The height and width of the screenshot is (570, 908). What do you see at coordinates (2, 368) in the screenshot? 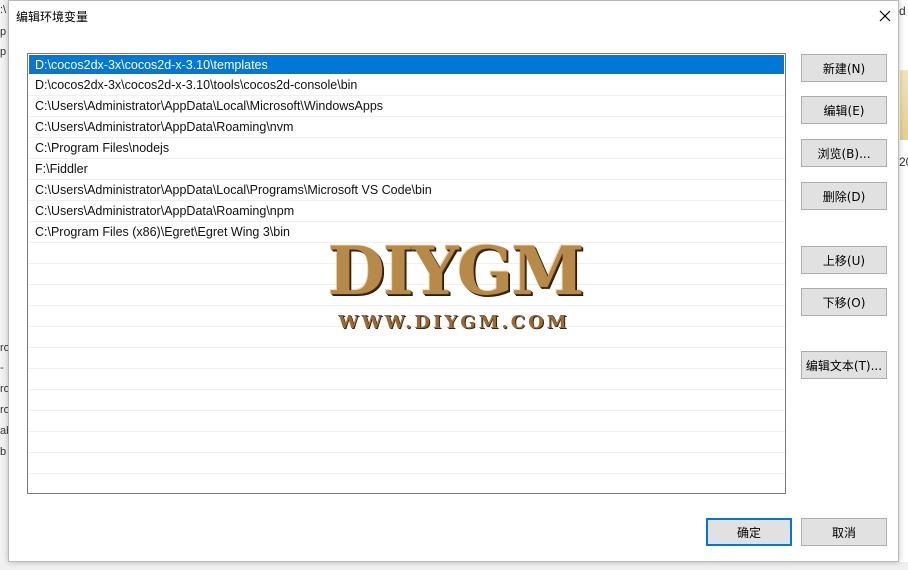
I see `bg-text-fragment: -` at bounding box center [2, 368].